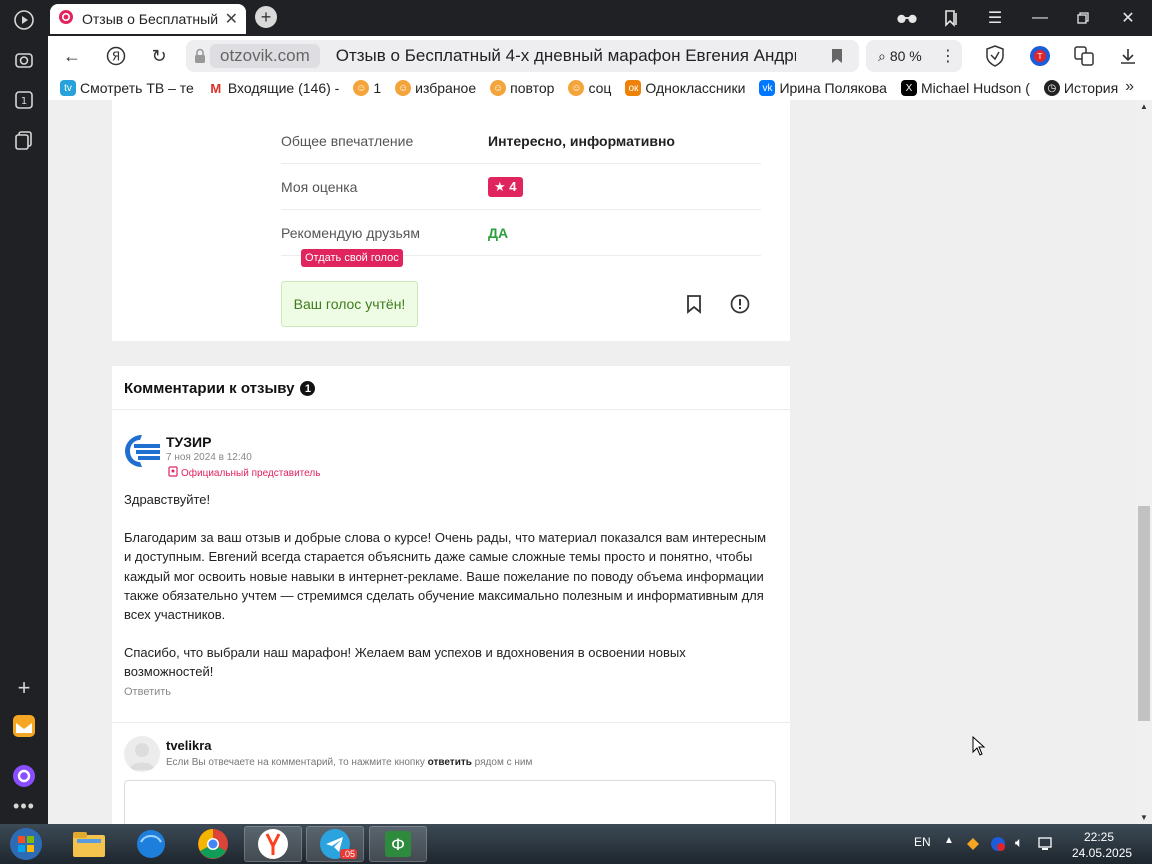  Describe the element at coordinates (694, 306) in the screenshot. I see `save-bookmark-icon` at that location.